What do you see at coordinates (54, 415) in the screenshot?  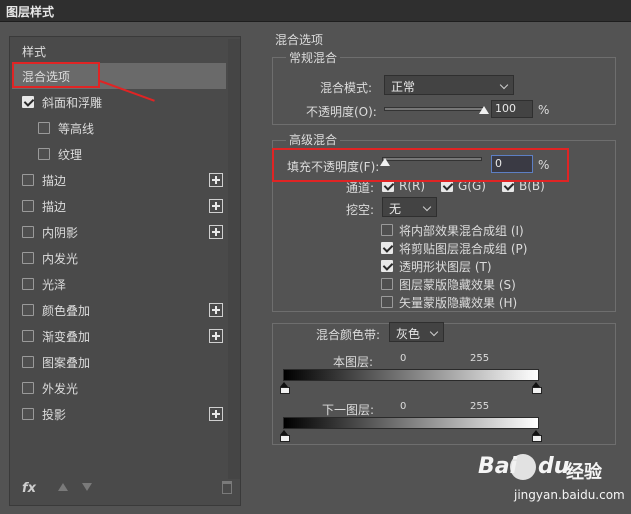 I see `style-item-label: 投影` at bounding box center [54, 415].